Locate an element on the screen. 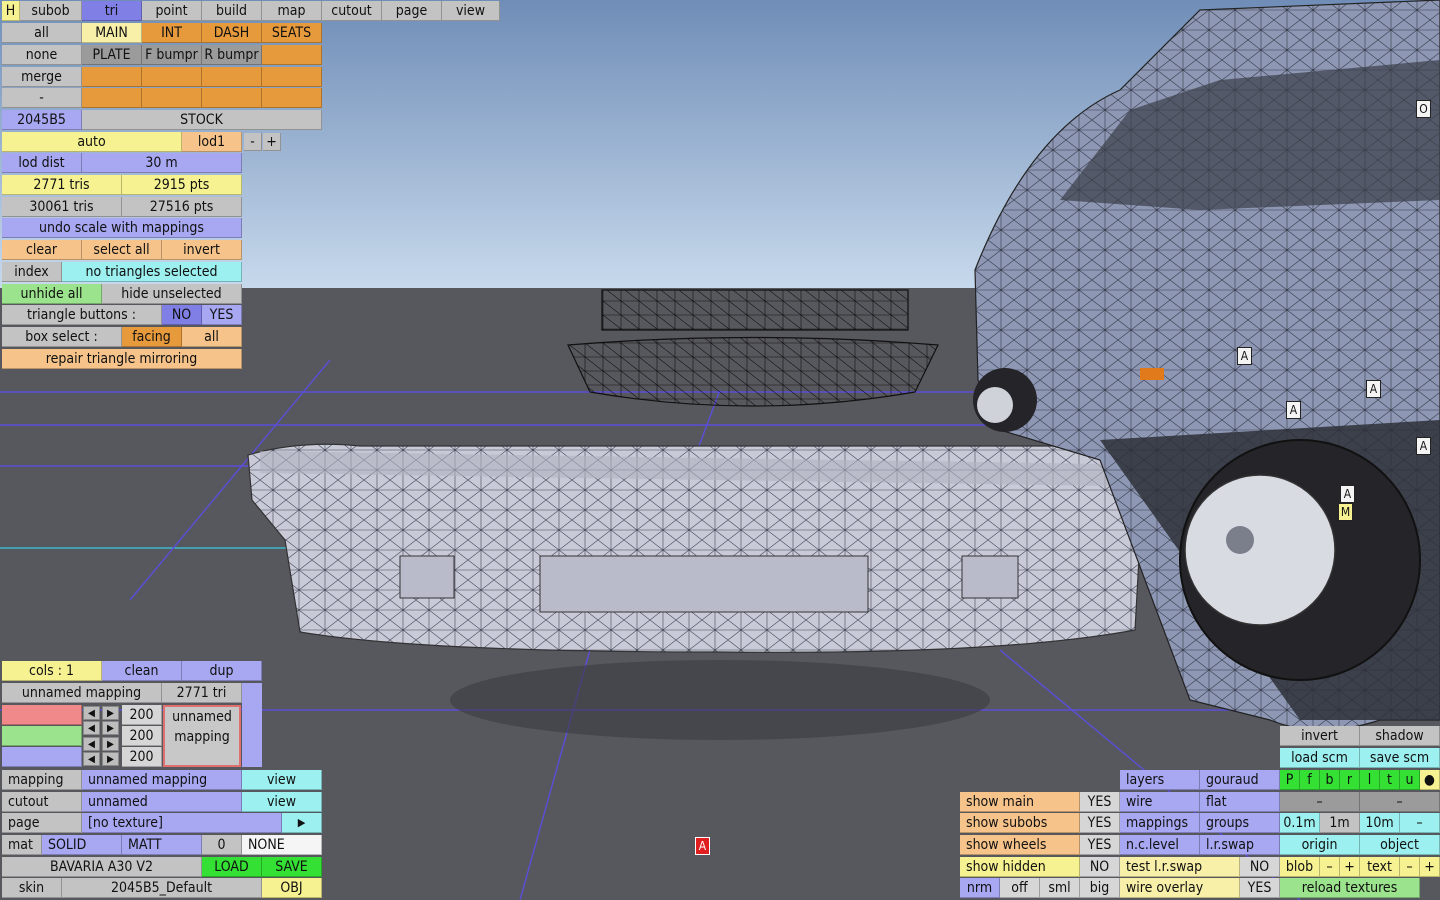 The image size is (1440, 900). groups-button: groups is located at coordinates (1240, 823).